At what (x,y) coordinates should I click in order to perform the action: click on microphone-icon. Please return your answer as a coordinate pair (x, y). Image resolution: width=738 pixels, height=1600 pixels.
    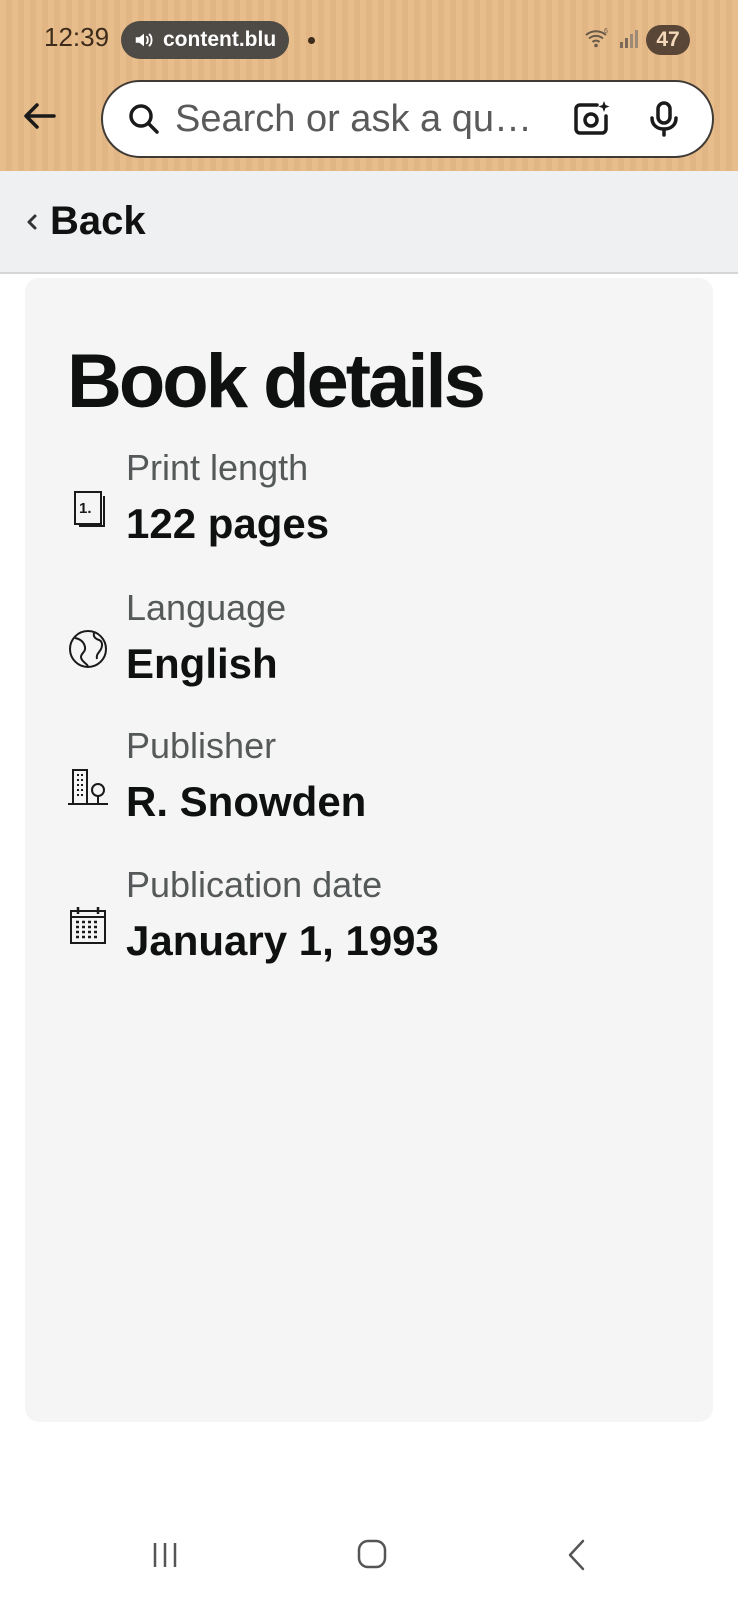
    Looking at the image, I should click on (664, 119).